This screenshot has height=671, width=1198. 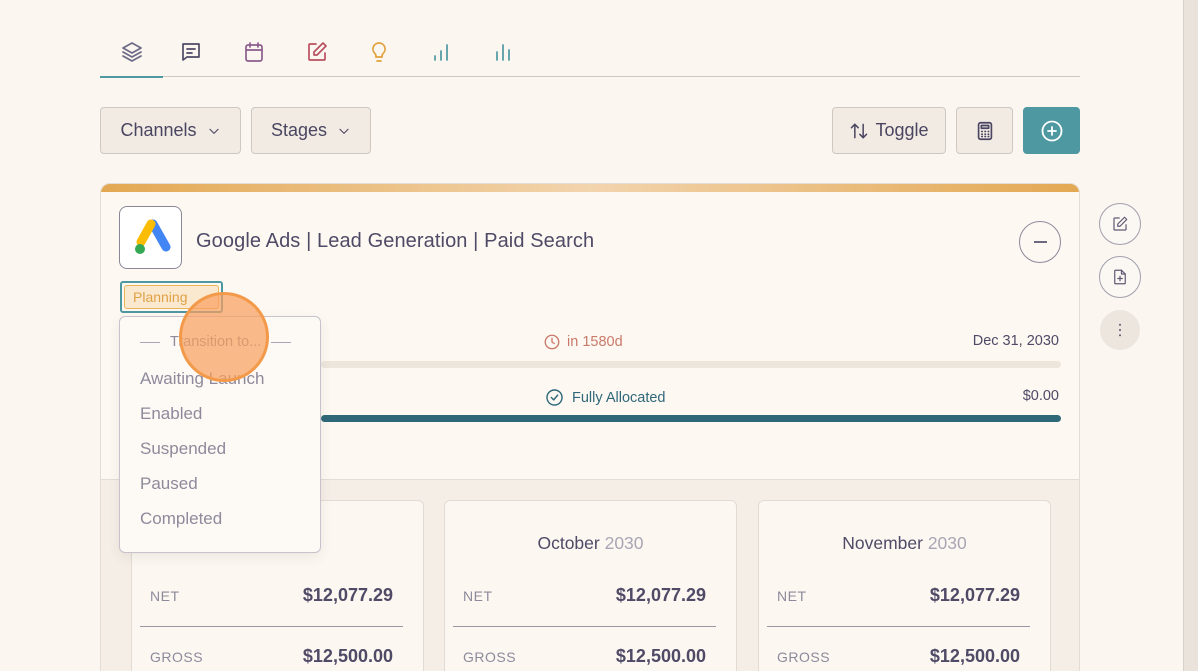 I want to click on menu-item-suspended: Suspended, so click(x=183, y=449).